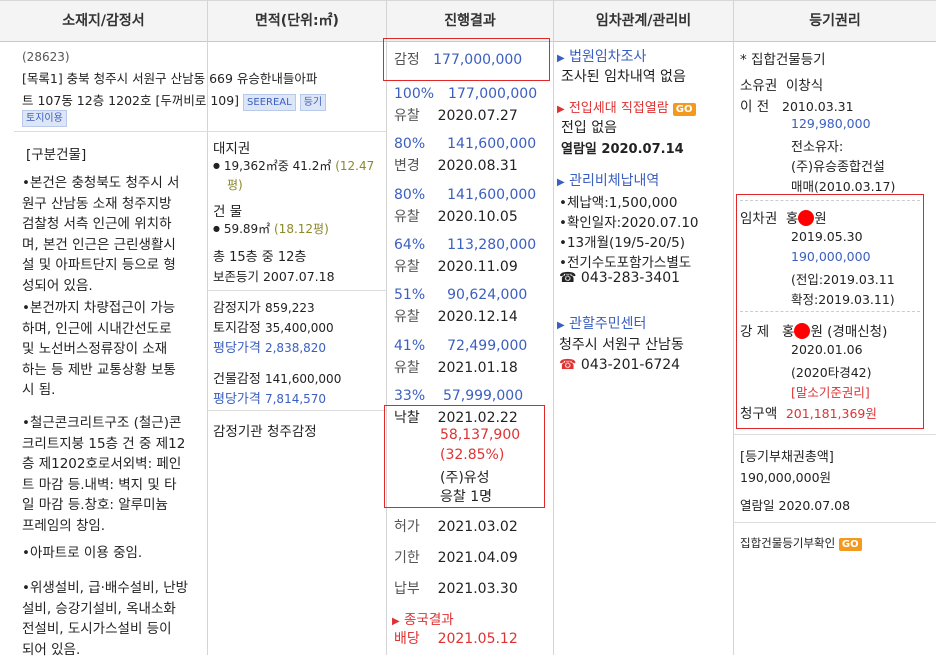 The width and height of the screenshot is (936, 658). Describe the element at coordinates (626, 106) in the screenshot. I see `moved-in-view-link: ▶ 전입세대 직접열람 GO` at that location.